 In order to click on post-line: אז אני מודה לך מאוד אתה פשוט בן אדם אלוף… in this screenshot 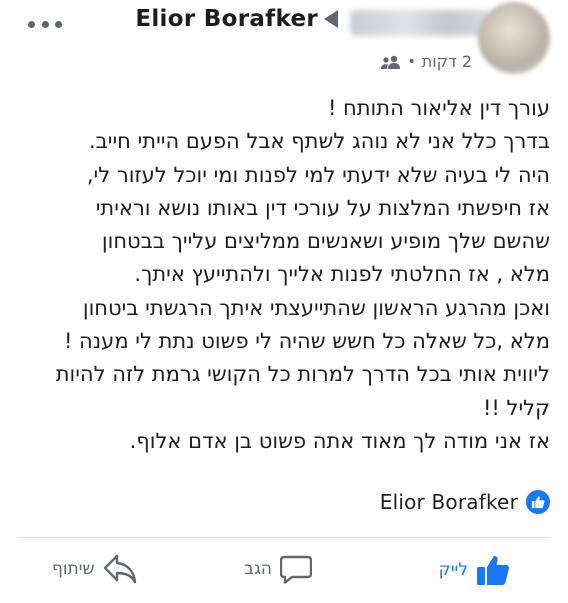, I will do `click(339, 440)`.